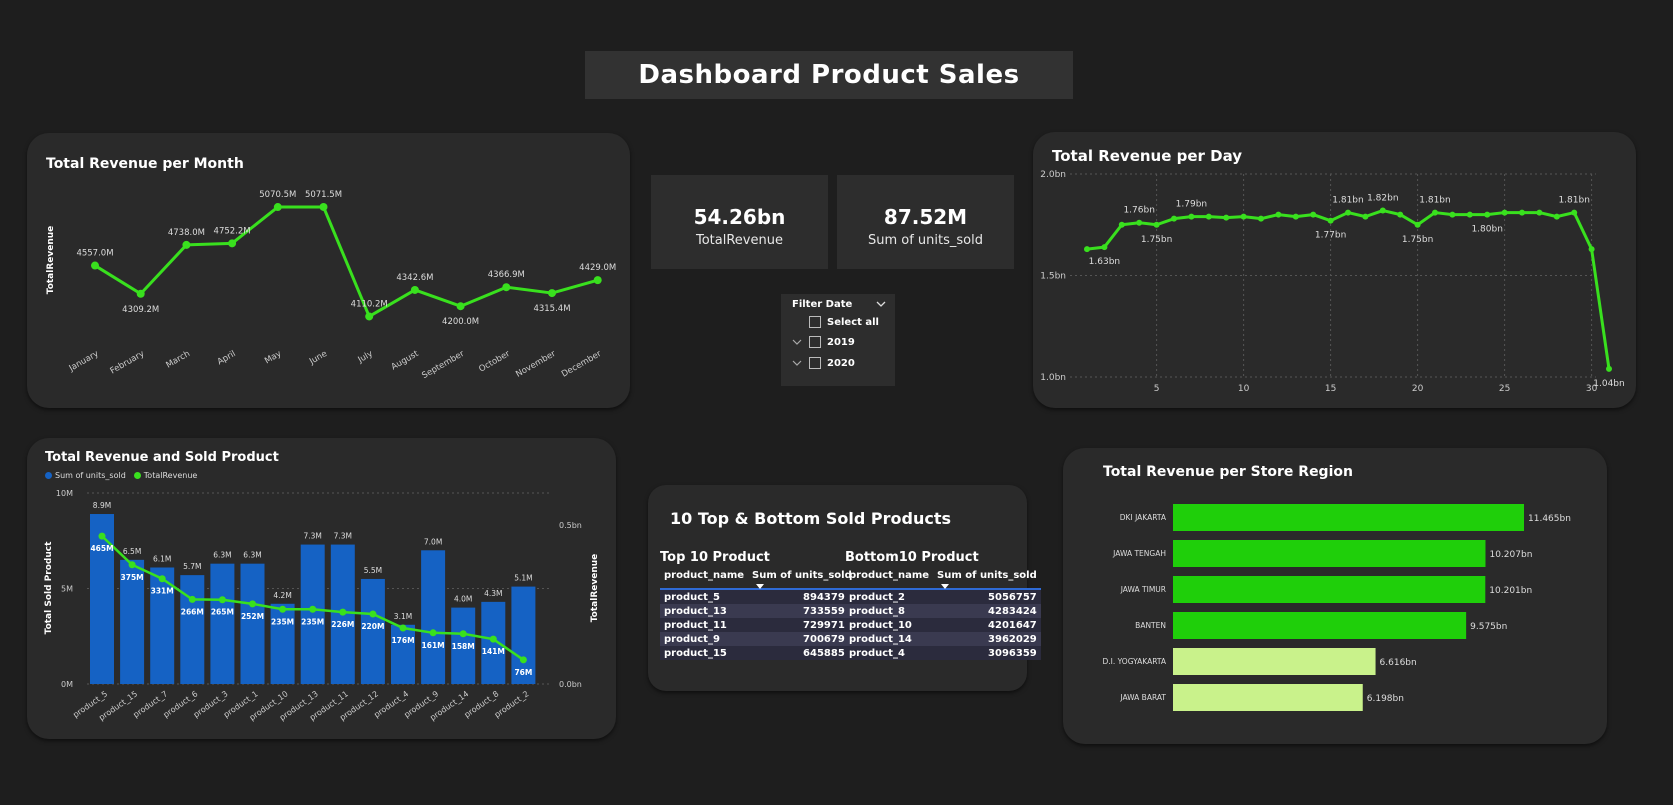 This screenshot has height=805, width=1673. Describe the element at coordinates (463, 646) in the screenshot. I see `line-label: 158M` at that location.